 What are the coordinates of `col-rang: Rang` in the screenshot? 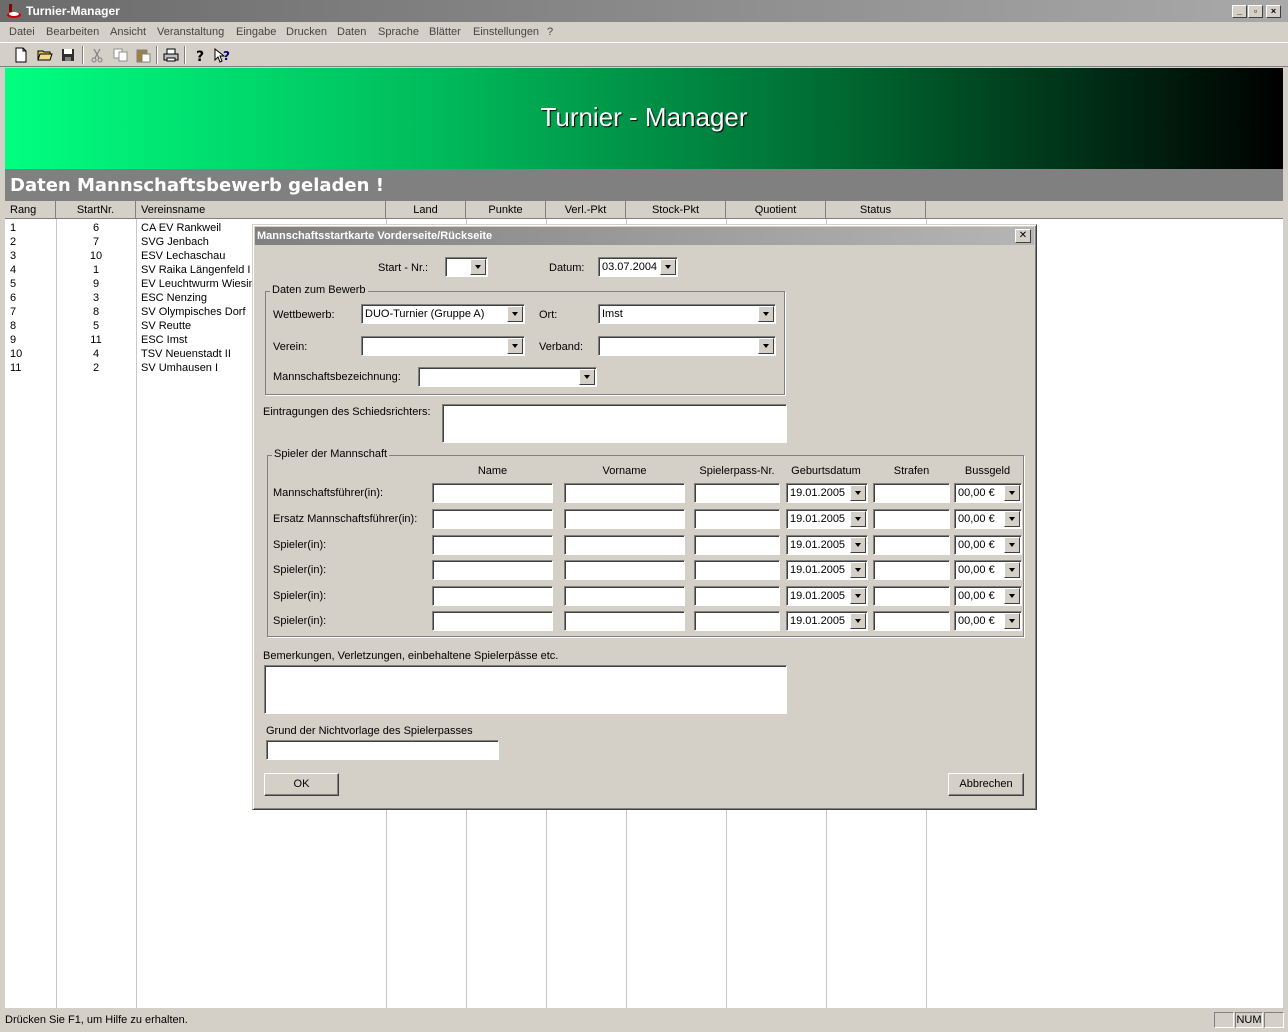 It's located at (30, 210).